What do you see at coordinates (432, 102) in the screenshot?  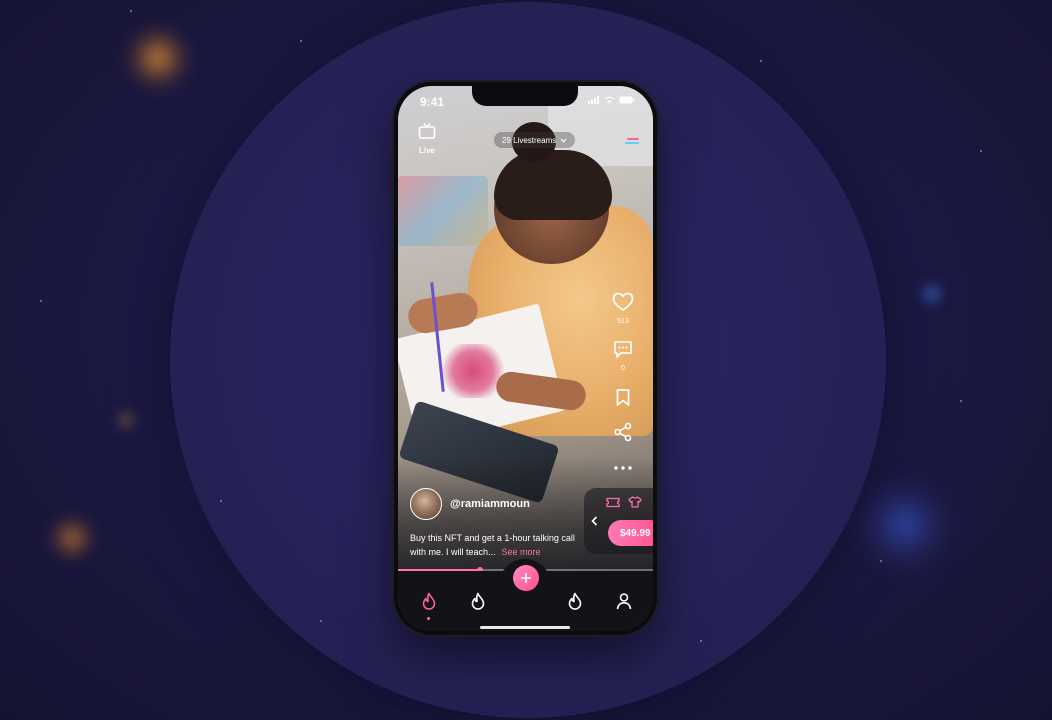 I see `status-time: 9:41` at bounding box center [432, 102].